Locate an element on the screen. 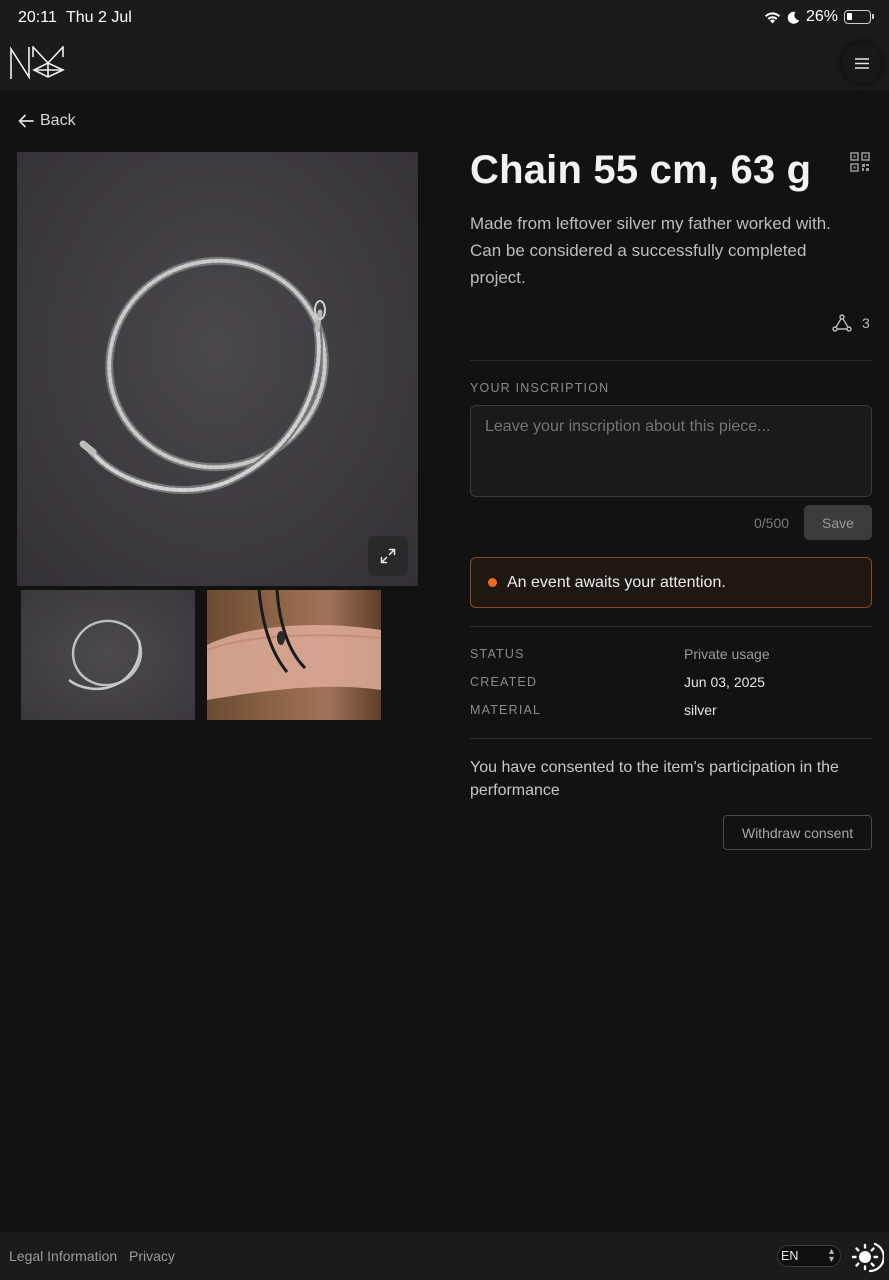 Image resolution: width=889 pixels, height=1280 pixels. legal-information-link: Legal Information is located at coordinates (63, 1256).